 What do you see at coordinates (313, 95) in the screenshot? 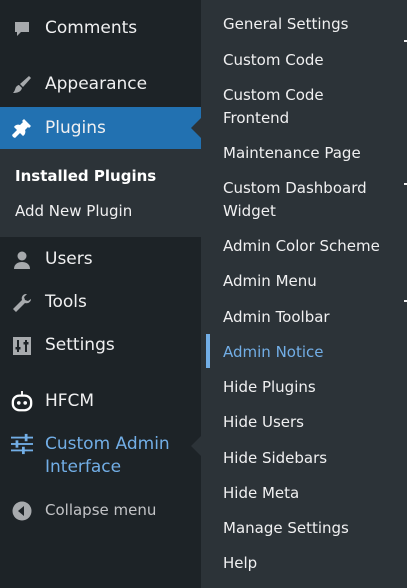
I see `flyout-item-custom-code-frontend-line1: Custom Code` at bounding box center [313, 95].